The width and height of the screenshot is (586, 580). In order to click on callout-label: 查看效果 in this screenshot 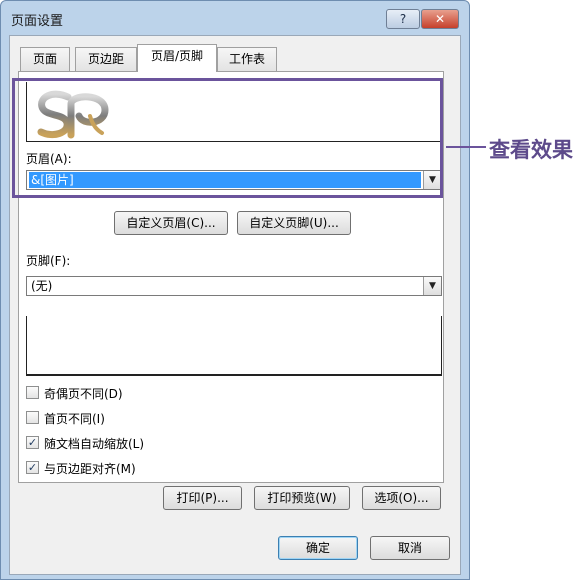, I will do `click(531, 150)`.